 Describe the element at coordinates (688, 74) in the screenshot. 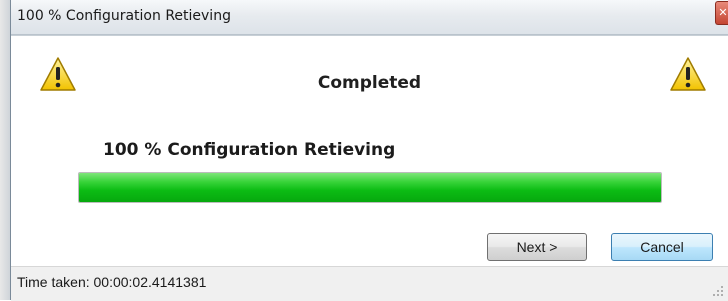

I see `warning-icon` at that location.